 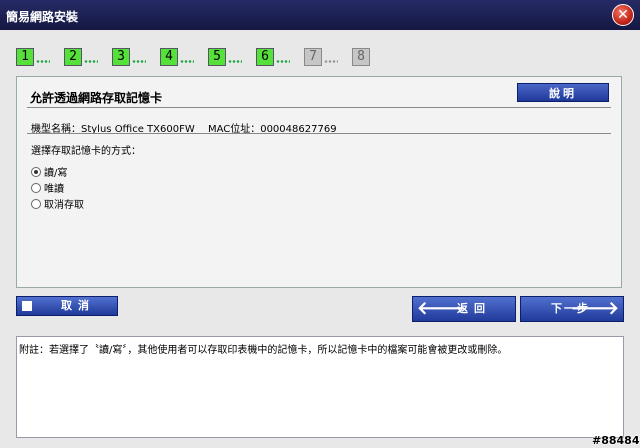 I want to click on radio-disable-access: 取消存取, so click(x=57, y=206).